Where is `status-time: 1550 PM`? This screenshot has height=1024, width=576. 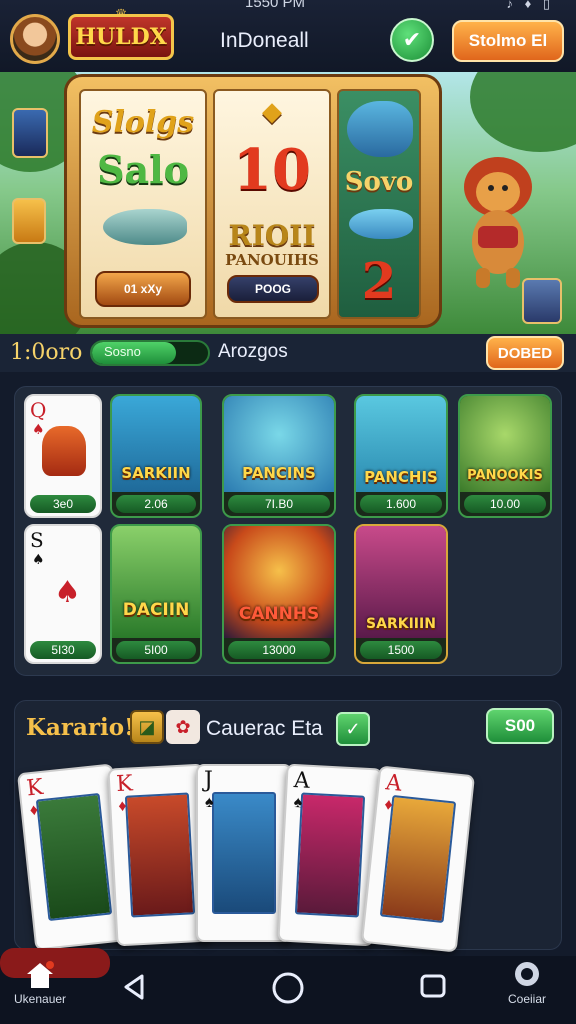
status-time: 1550 PM is located at coordinates (275, 5).